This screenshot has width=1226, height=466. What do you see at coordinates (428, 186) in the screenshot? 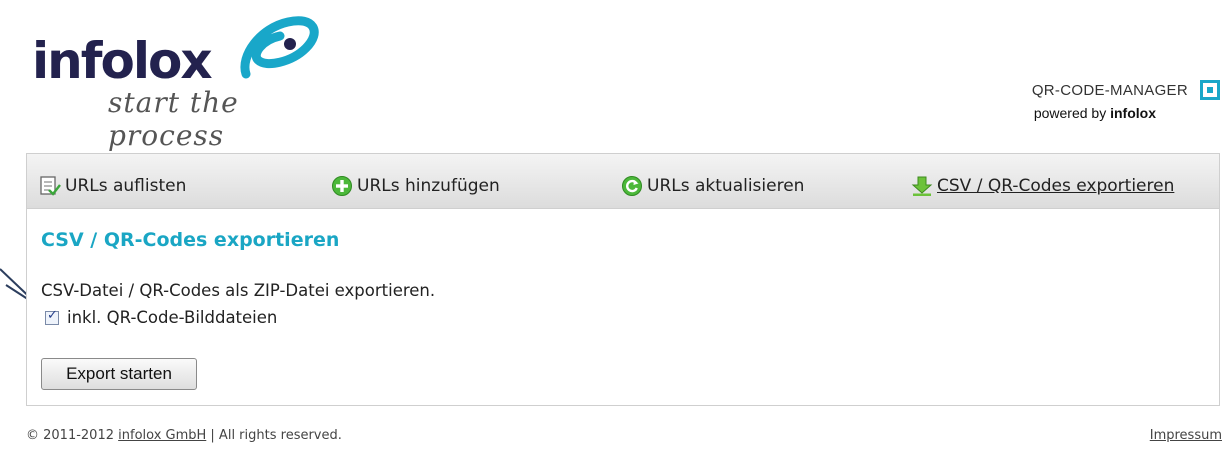
I see `nav-label: URLs hinzufügen` at bounding box center [428, 186].